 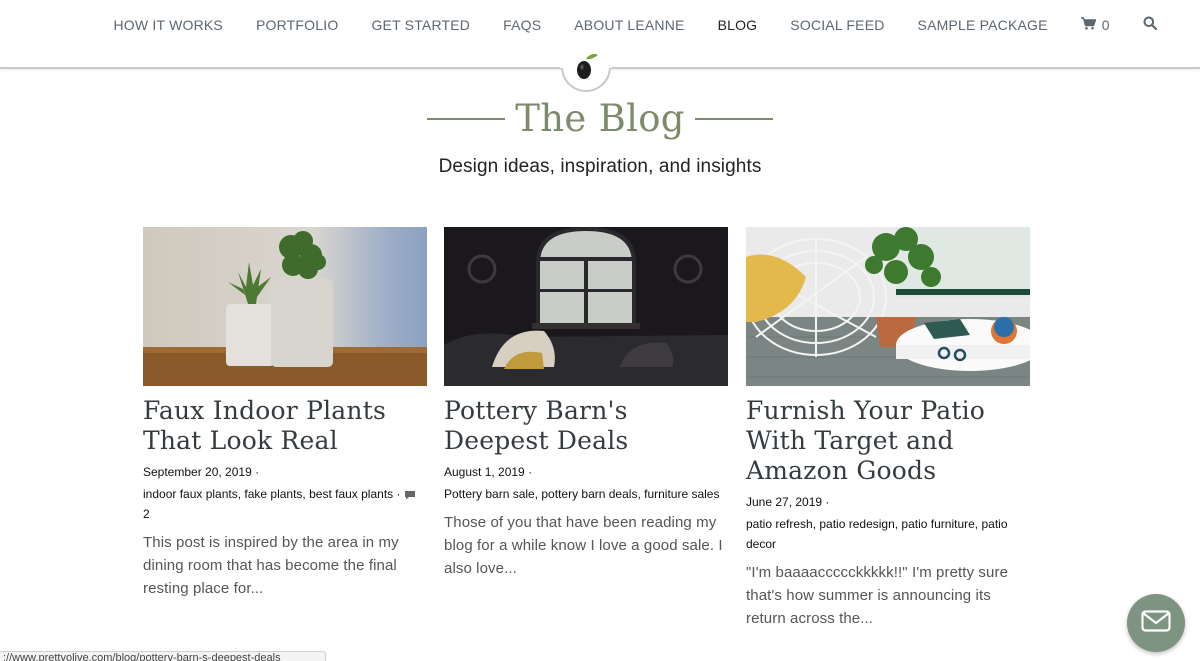 What do you see at coordinates (982, 25) in the screenshot?
I see `nav-item-sample-package: SAMPLE PACKAGE` at bounding box center [982, 25].